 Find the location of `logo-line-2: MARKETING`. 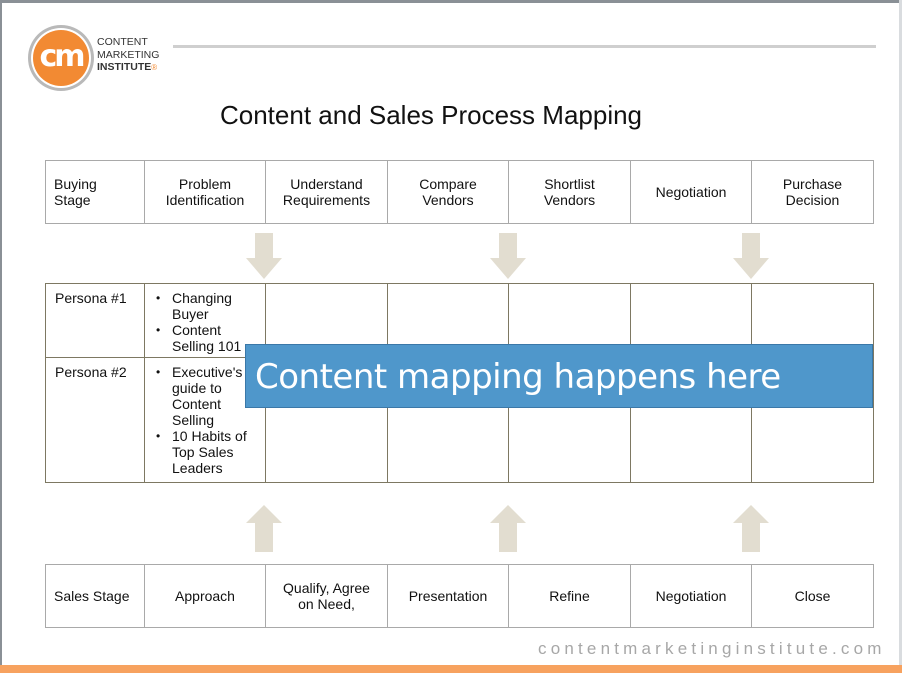

logo-line-2: MARKETING is located at coordinates (128, 54).